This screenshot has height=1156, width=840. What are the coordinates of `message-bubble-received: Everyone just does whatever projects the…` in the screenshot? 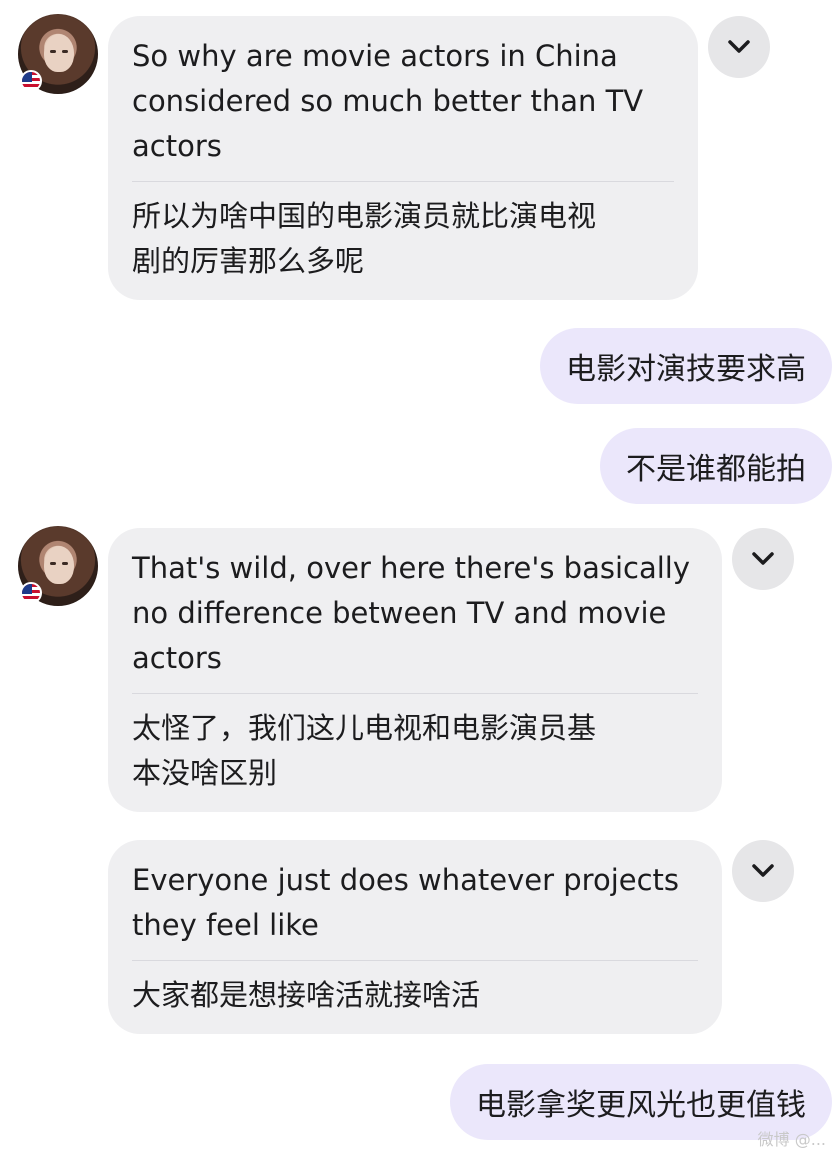 It's located at (415, 937).